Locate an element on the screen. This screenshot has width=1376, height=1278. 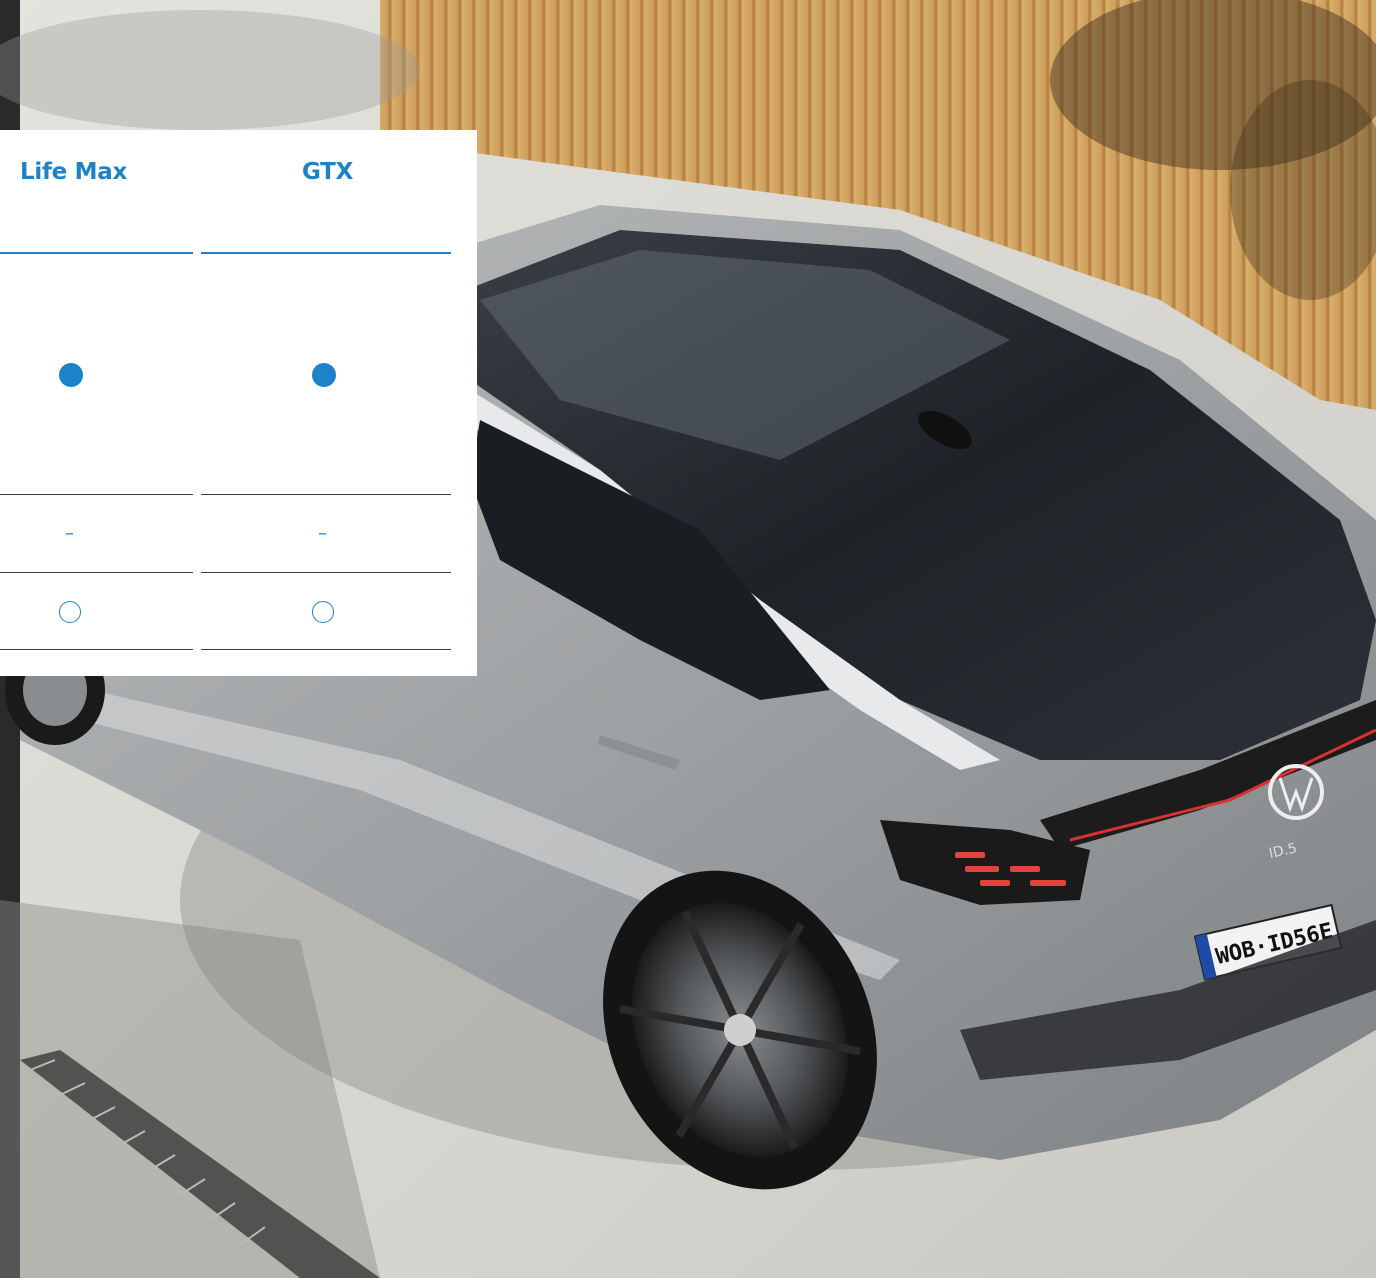
column-underline-life-max is located at coordinates (96, 253).